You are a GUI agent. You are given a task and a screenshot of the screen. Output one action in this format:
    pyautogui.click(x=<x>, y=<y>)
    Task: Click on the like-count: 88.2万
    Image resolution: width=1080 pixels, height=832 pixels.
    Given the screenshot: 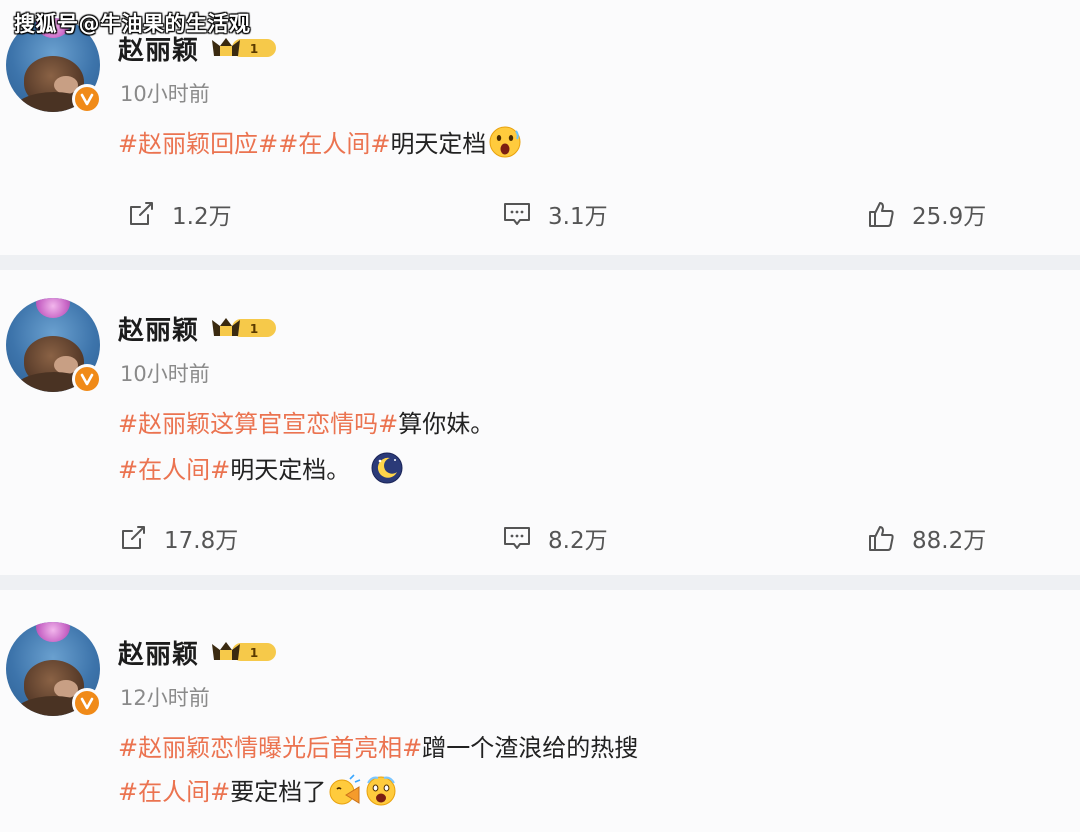 What is the action you would take?
    pyautogui.click(x=949, y=541)
    